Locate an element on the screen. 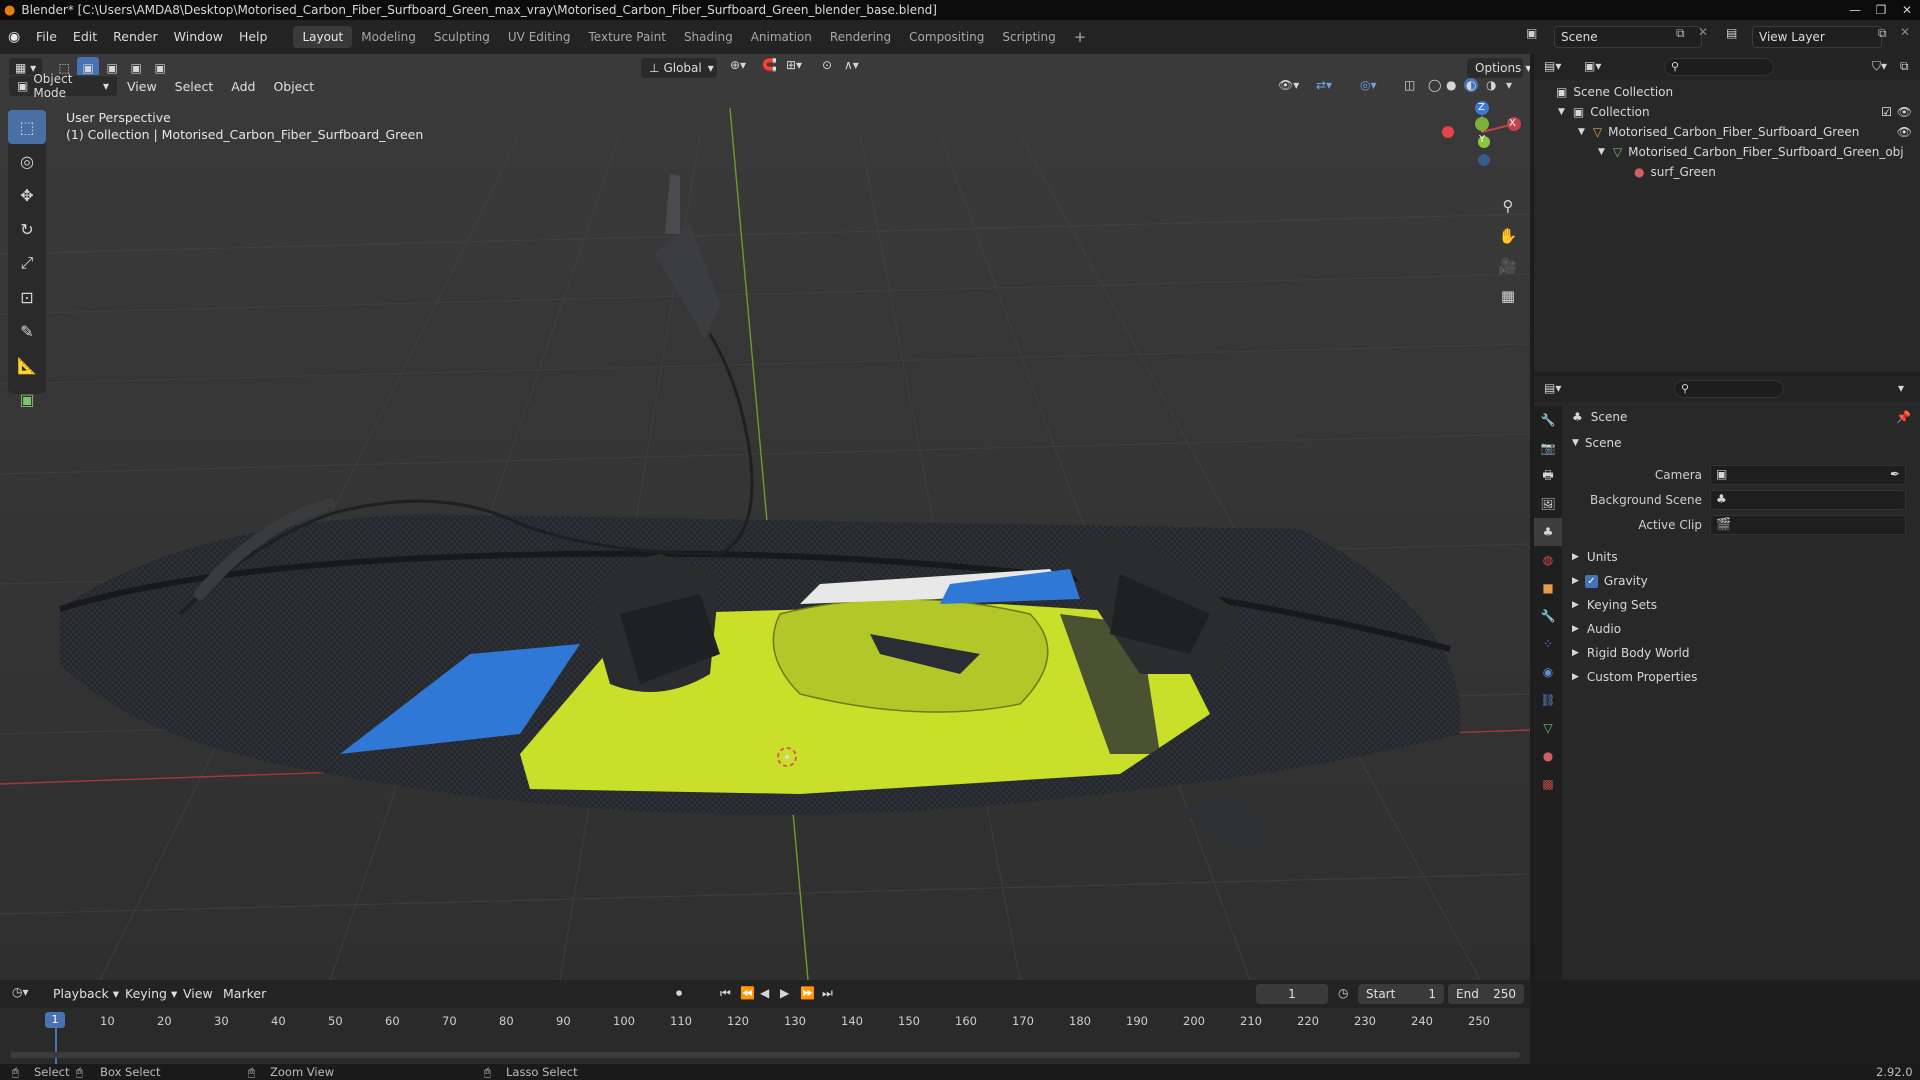  gizmo-toggle-icon: ⇄▾ is located at coordinates (1324, 85).